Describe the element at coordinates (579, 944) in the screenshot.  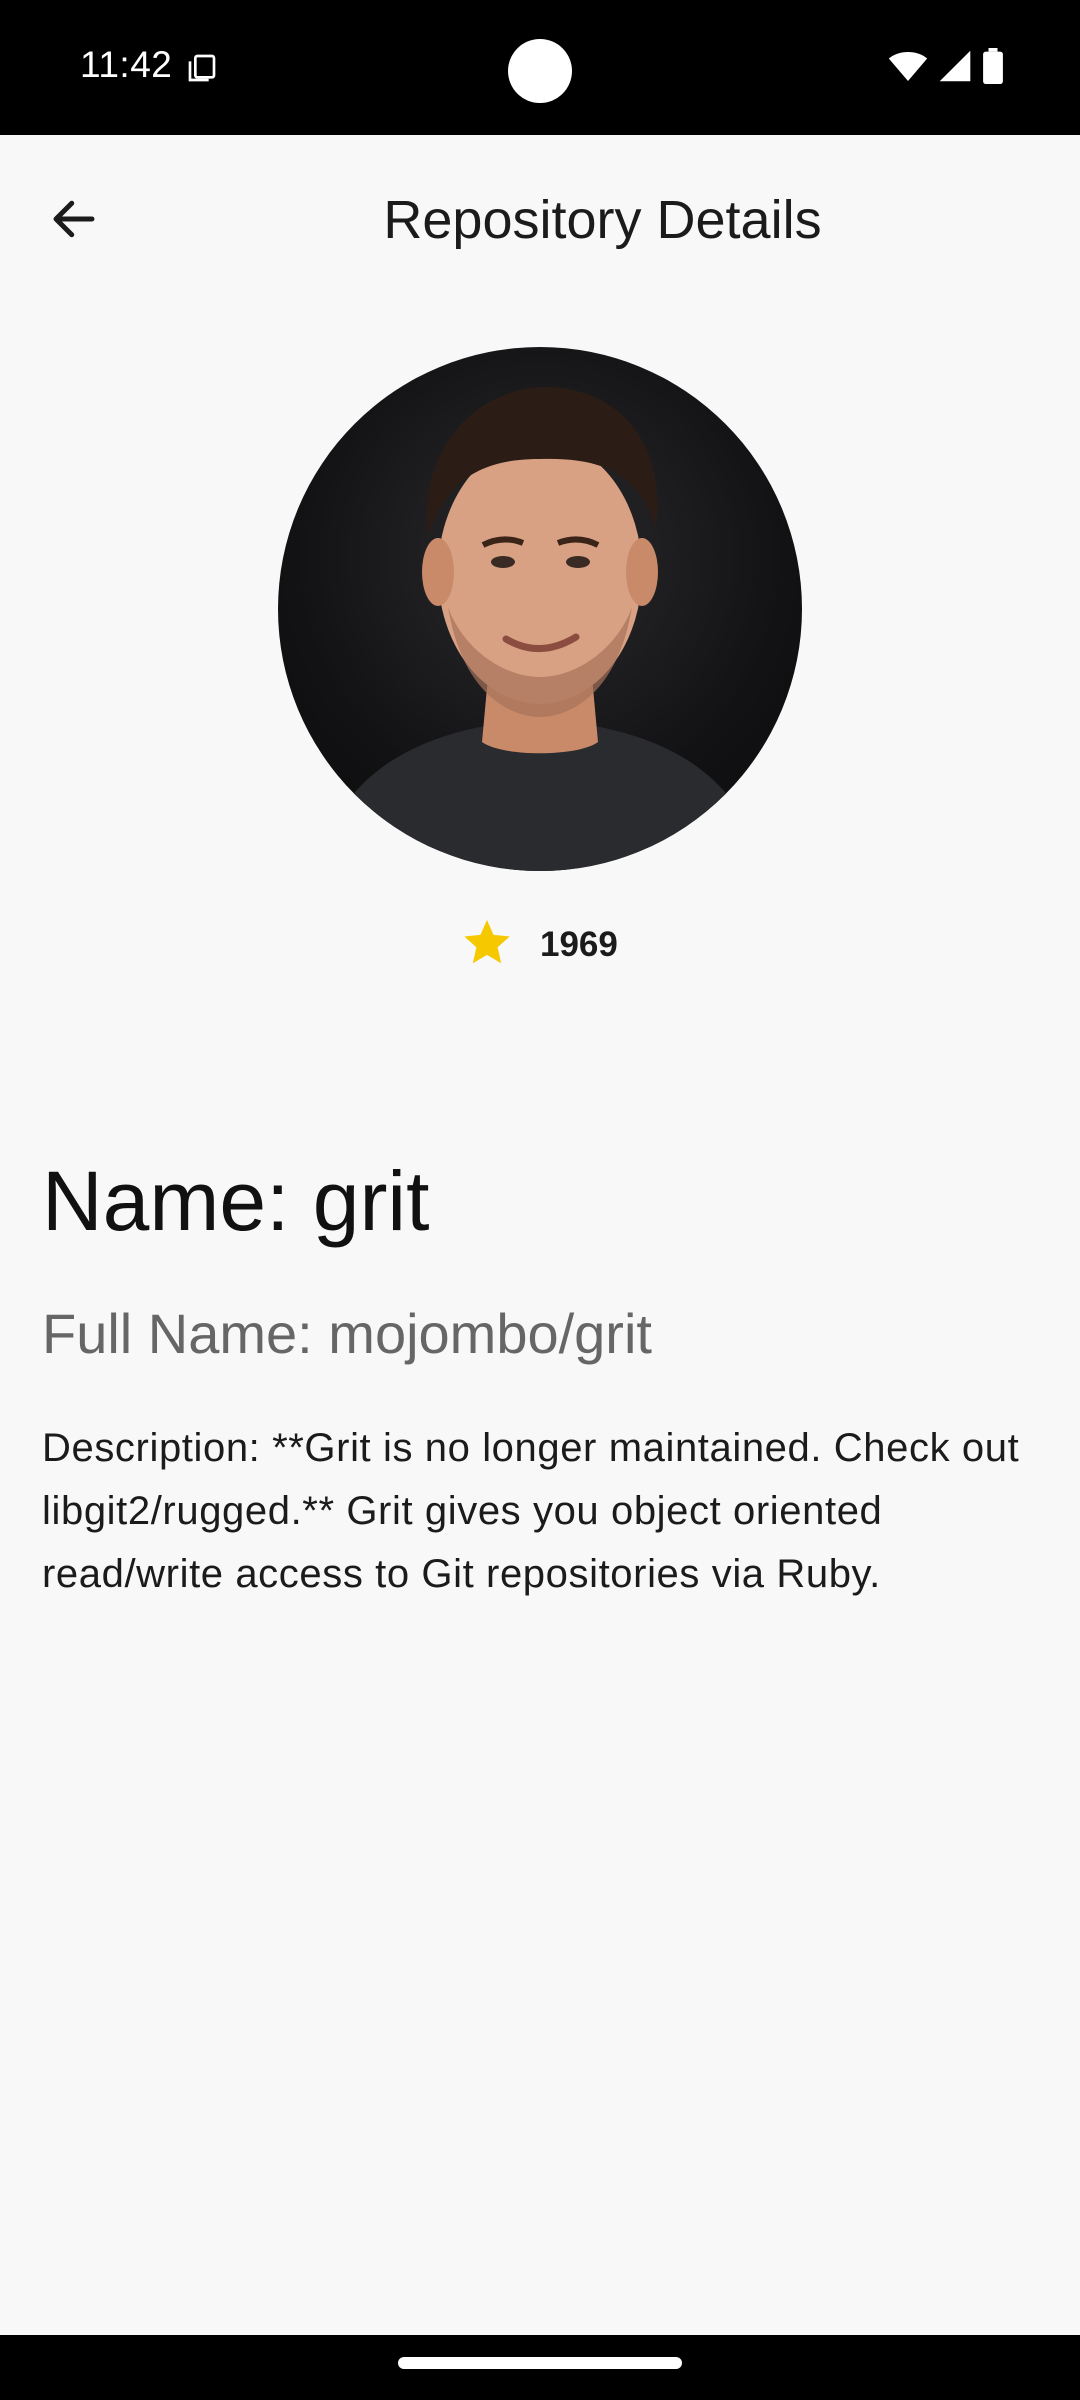
I see `star-count: 1969` at that location.